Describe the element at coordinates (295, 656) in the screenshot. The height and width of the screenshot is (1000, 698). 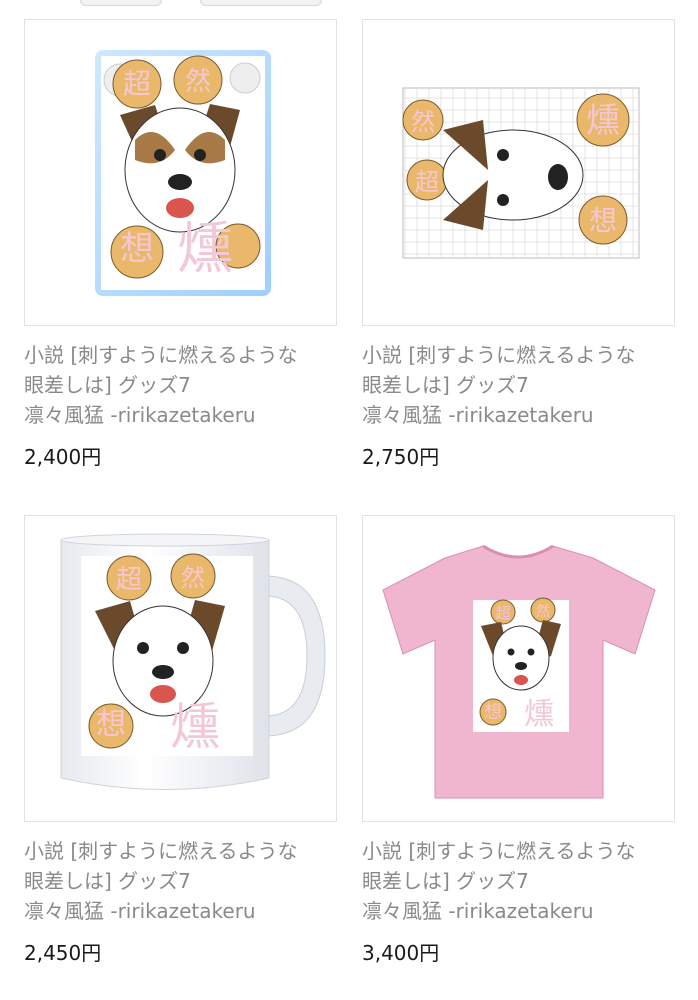
I see `mug-handle` at that location.